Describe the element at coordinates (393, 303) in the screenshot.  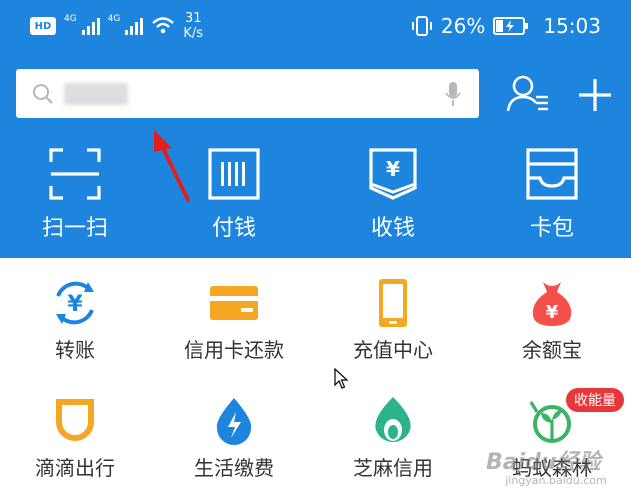
I see `phone-recharge-icon` at that location.